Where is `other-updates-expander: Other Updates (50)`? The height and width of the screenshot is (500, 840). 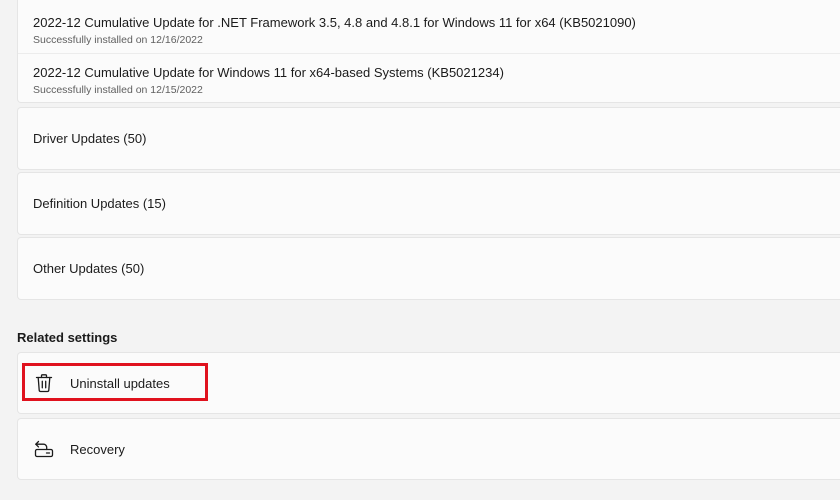
other-updates-expander: Other Updates (50) is located at coordinates (428, 268).